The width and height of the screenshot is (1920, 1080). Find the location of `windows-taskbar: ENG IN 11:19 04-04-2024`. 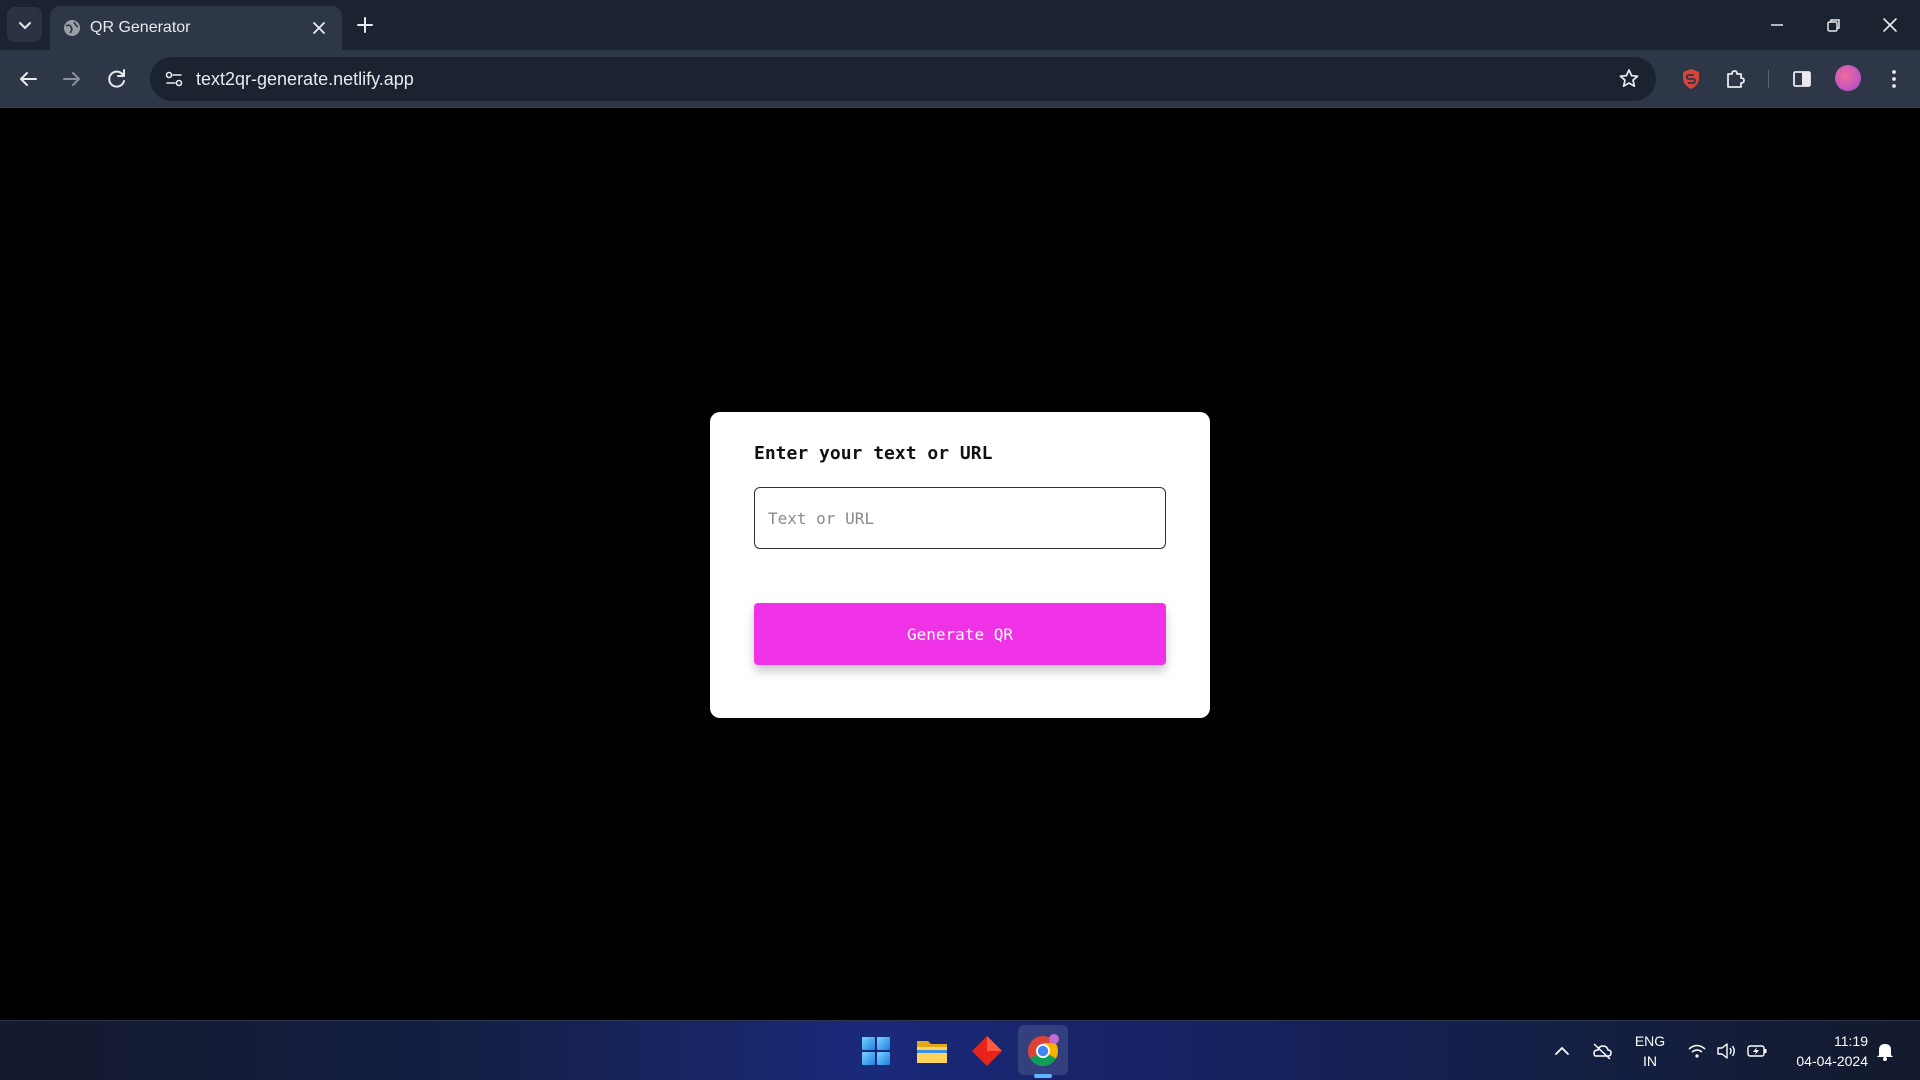

windows-taskbar: ENG IN 11:19 04-04-2024 is located at coordinates (960, 1050).